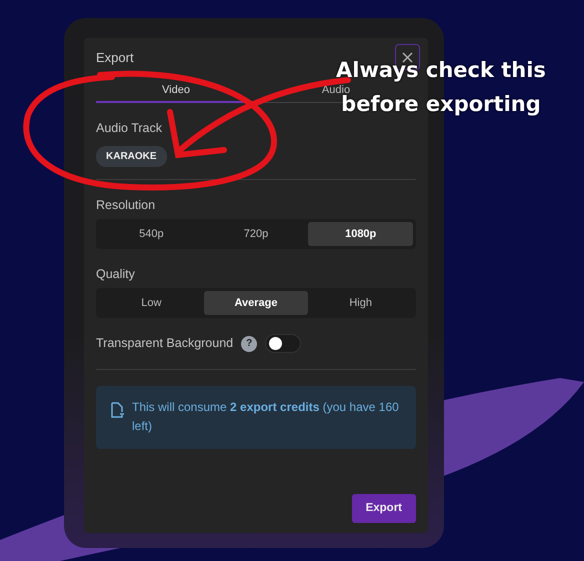 Image resolution: width=584 pixels, height=561 pixels. I want to click on section-label: Audio Track, so click(130, 128).